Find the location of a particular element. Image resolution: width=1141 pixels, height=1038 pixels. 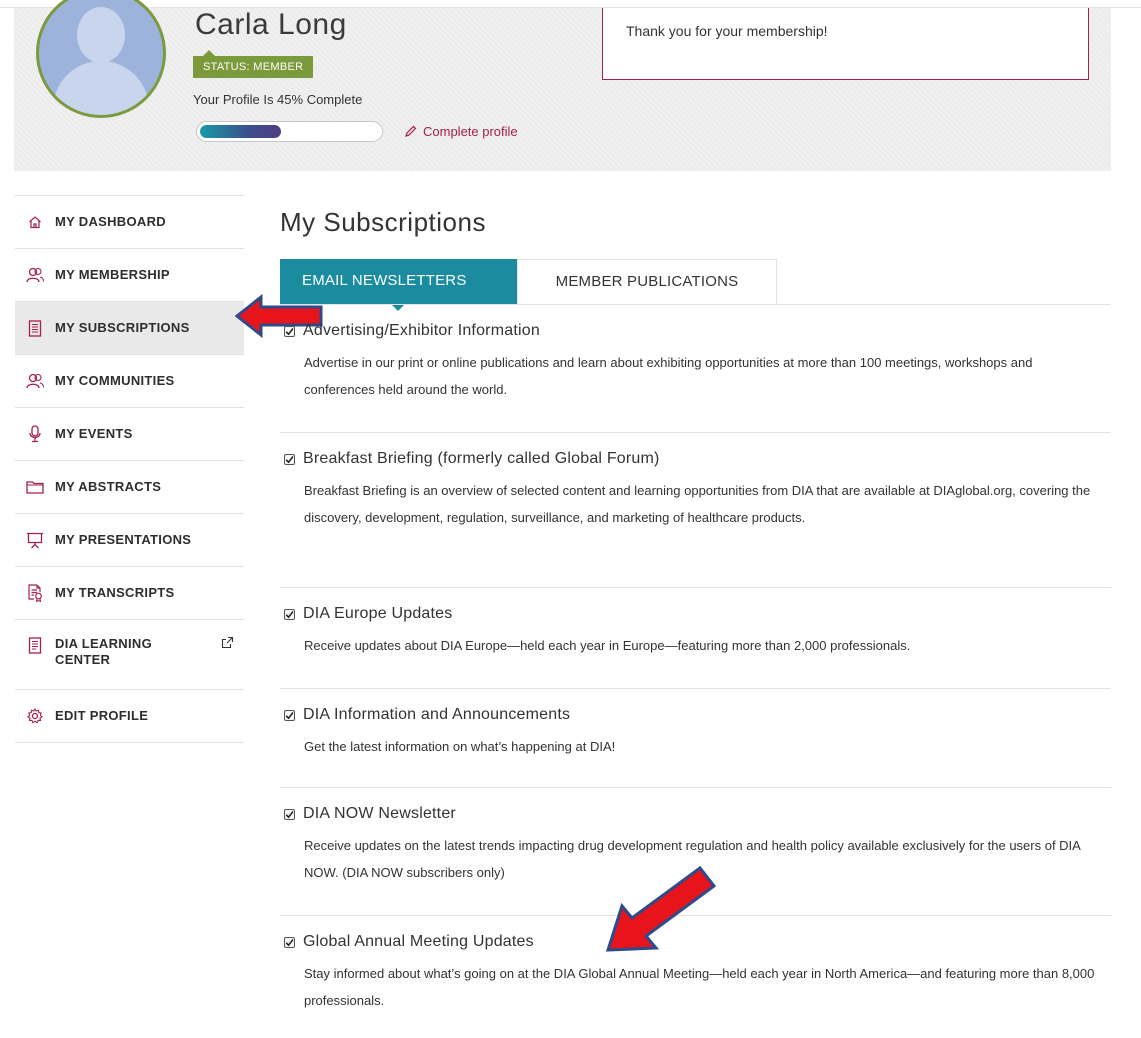

profile-progress-bar is located at coordinates (289, 131).